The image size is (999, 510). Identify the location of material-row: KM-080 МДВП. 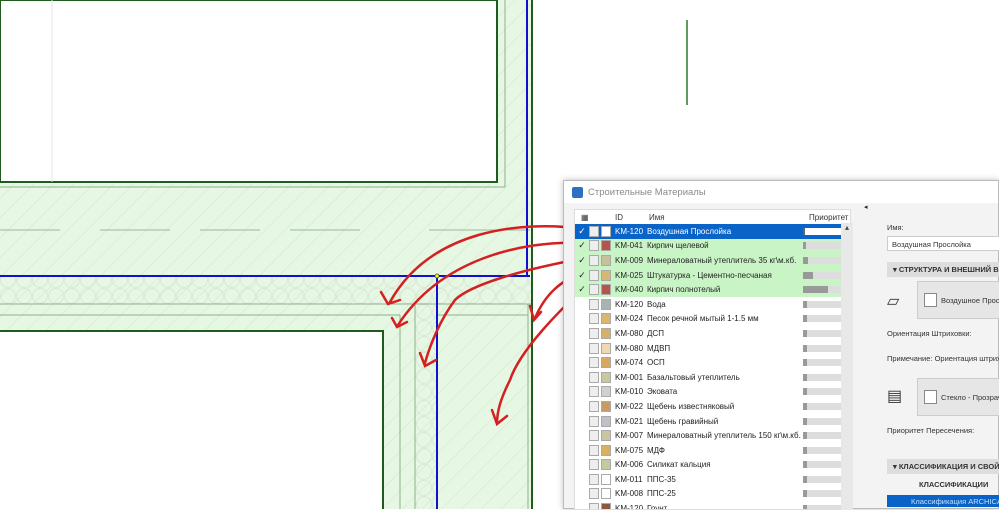
(712, 348).